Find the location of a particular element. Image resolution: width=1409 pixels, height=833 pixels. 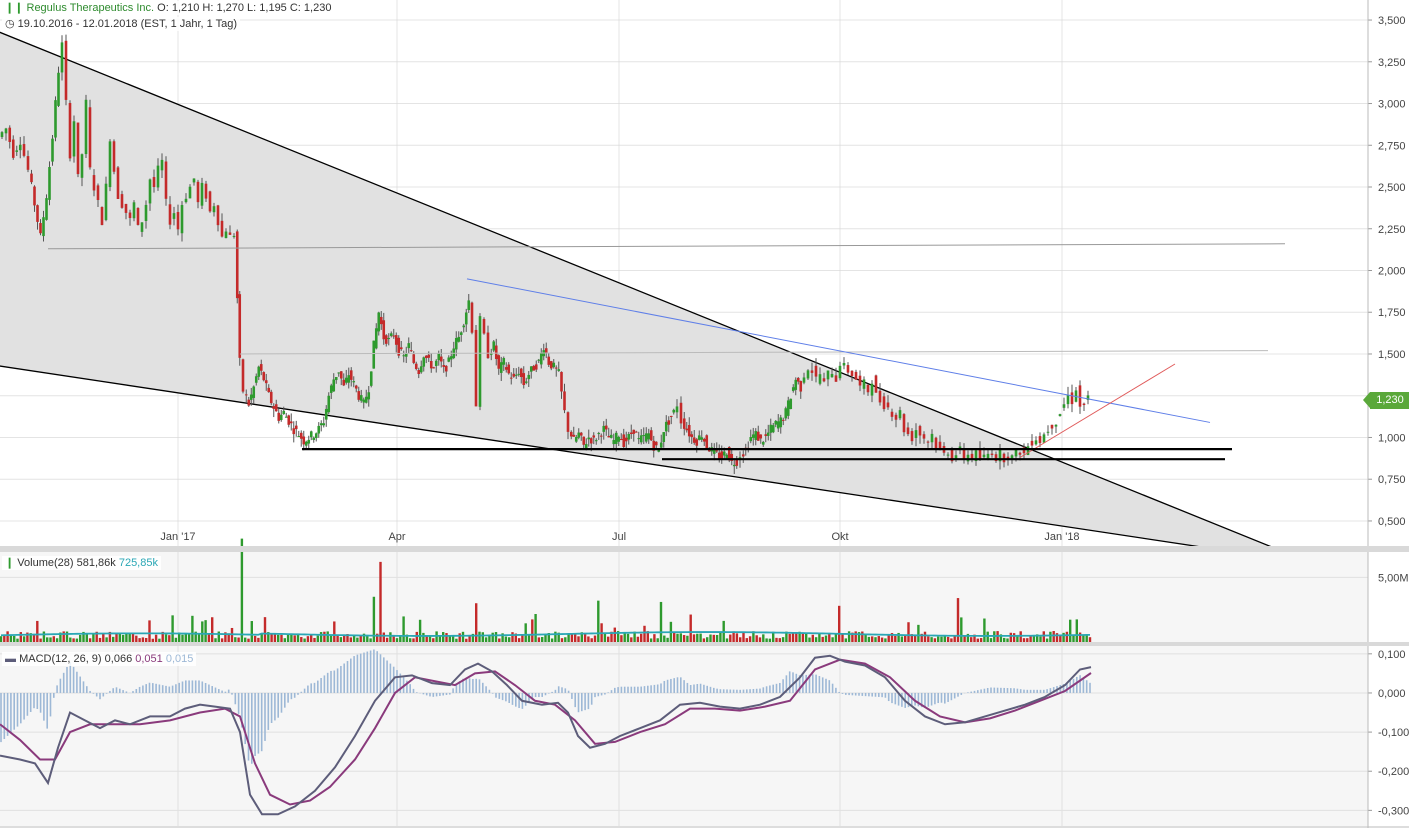

volume-legend: ❙ Volume(28) 581,86k 725,85k is located at coordinates (81, 563).